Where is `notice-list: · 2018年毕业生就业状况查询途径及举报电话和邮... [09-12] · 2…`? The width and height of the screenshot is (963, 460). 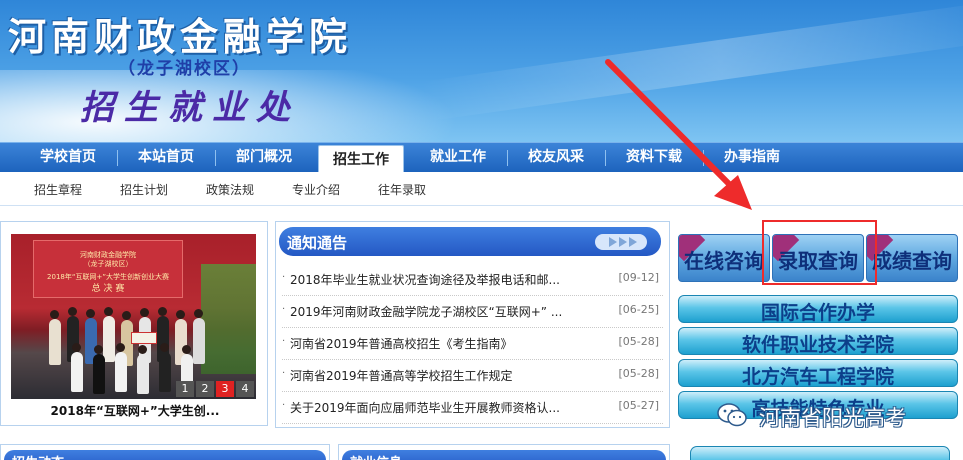
notice-list: · 2018年毕业生就业状况查询途径及举报电话和邮... [09-12] · 2… is located at coordinates (472, 344).